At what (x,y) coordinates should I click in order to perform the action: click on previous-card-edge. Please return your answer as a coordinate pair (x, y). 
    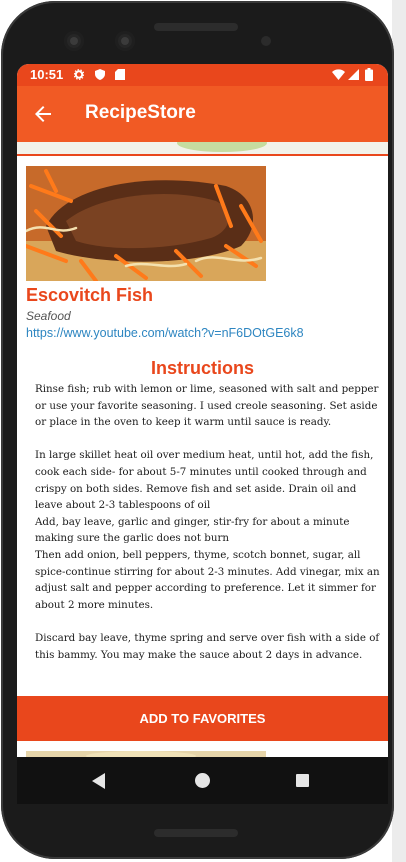
    Looking at the image, I should click on (202, 149).